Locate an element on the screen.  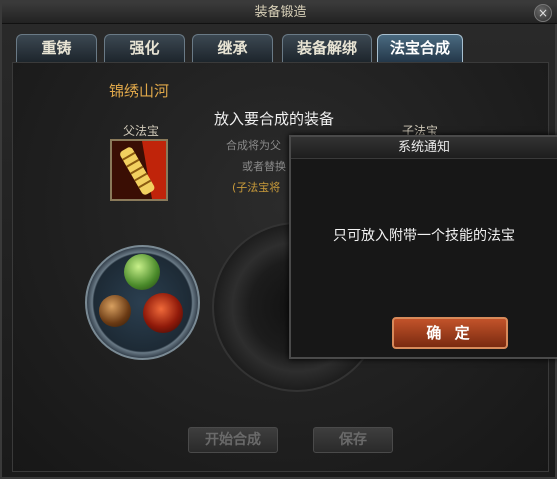
parent-treasure-label: 父法宝 is located at coordinates (141, 131).